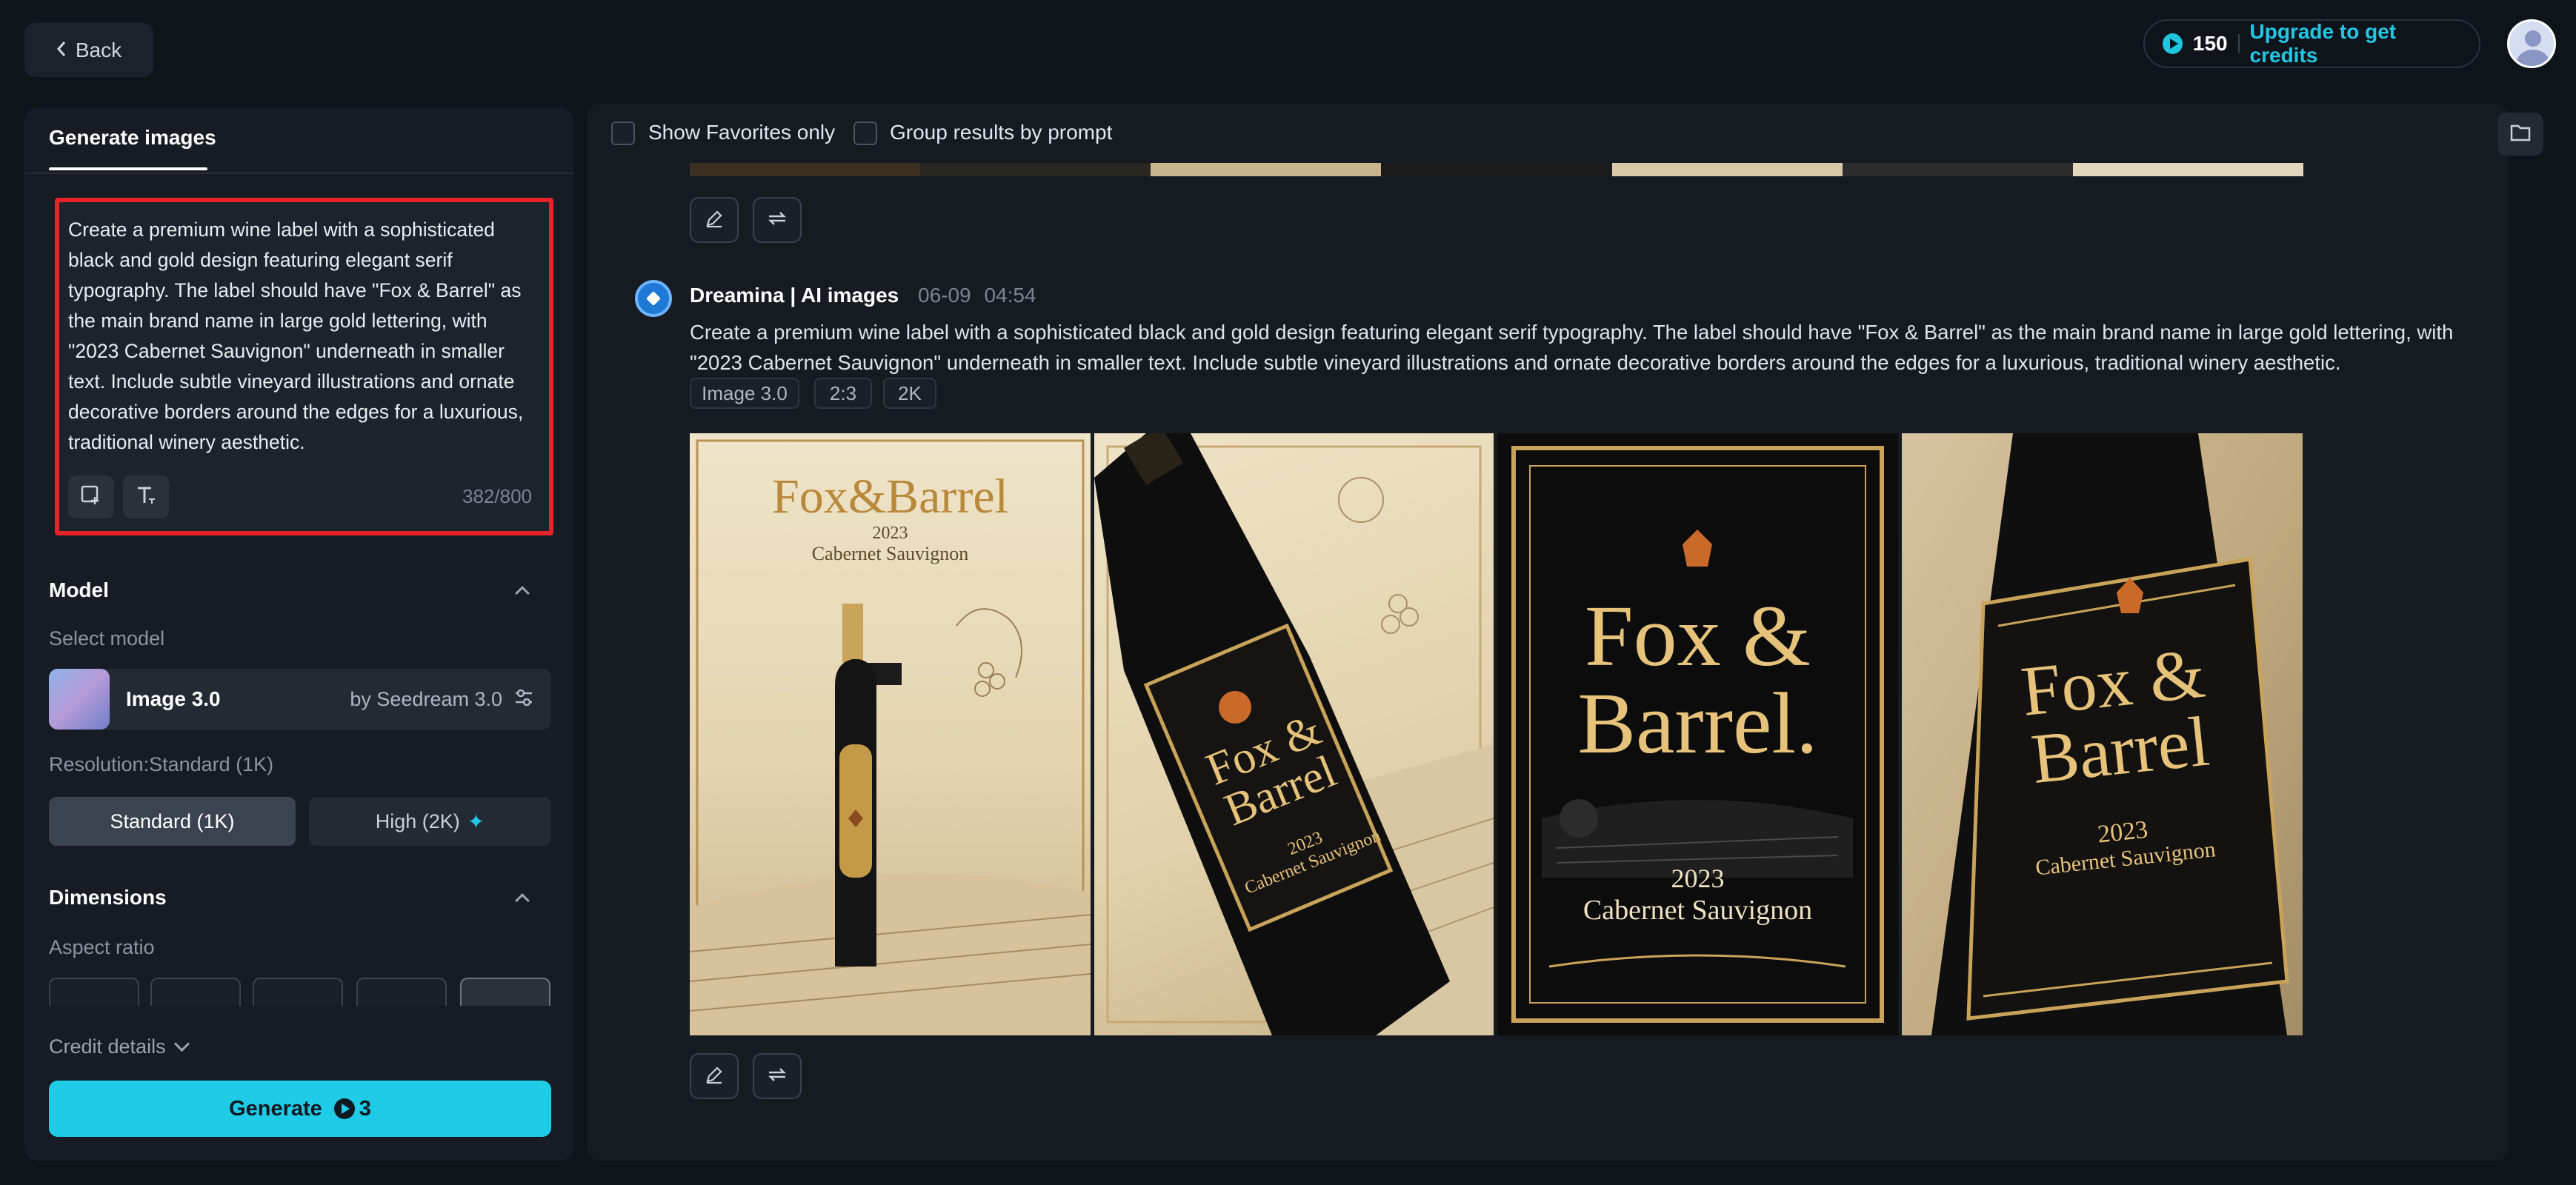  Describe the element at coordinates (944, 295) in the screenshot. I see `result-date: 06-09` at that location.